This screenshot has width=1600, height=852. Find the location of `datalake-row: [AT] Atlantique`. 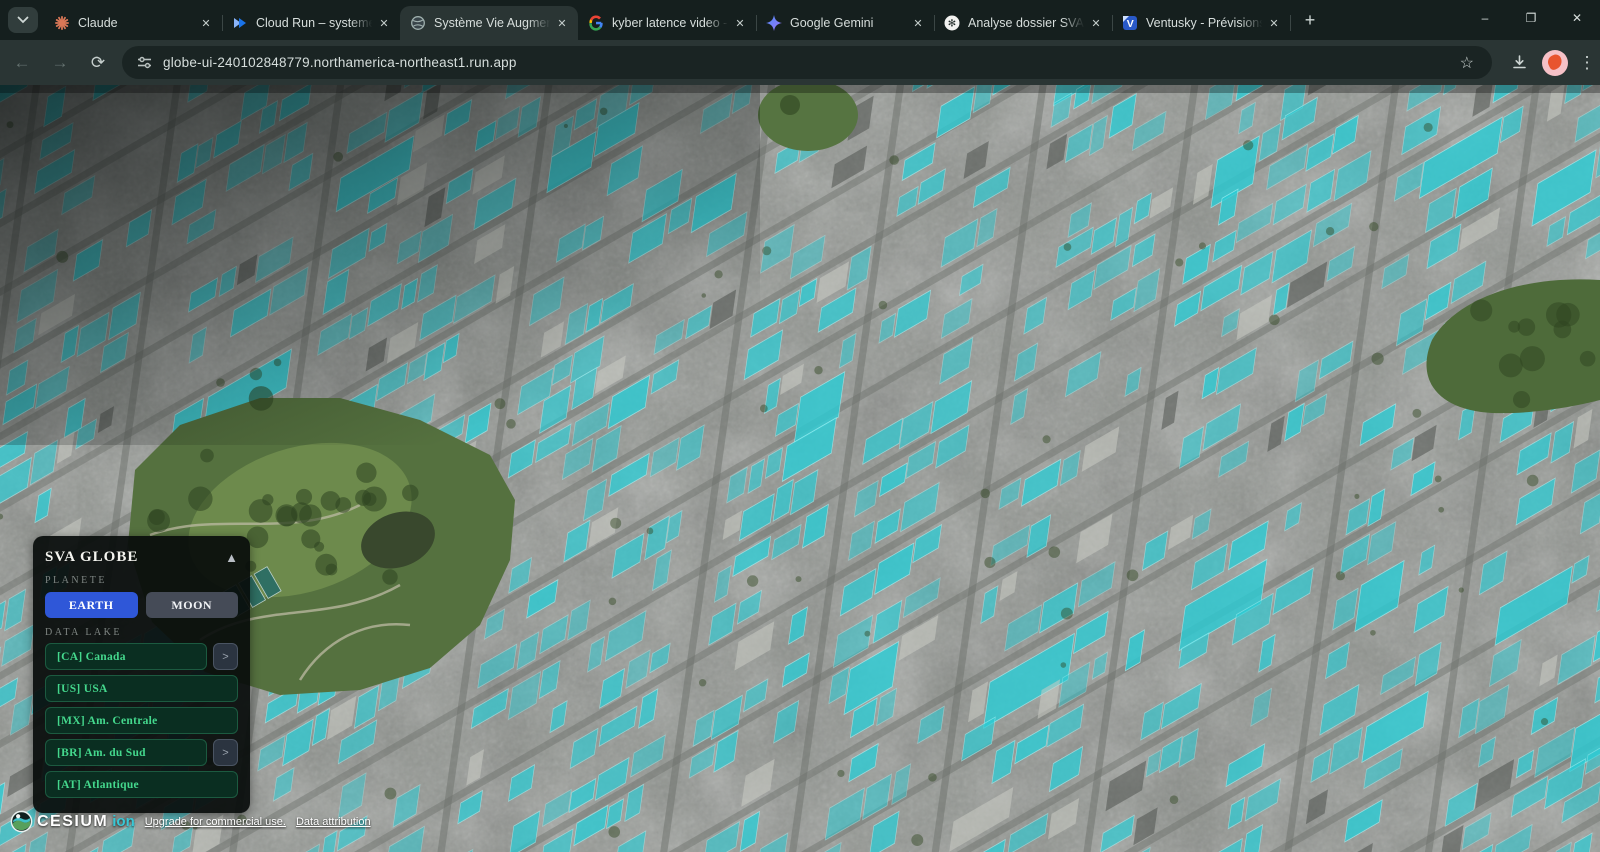

datalake-row: [AT] Atlantique is located at coordinates (141, 784).